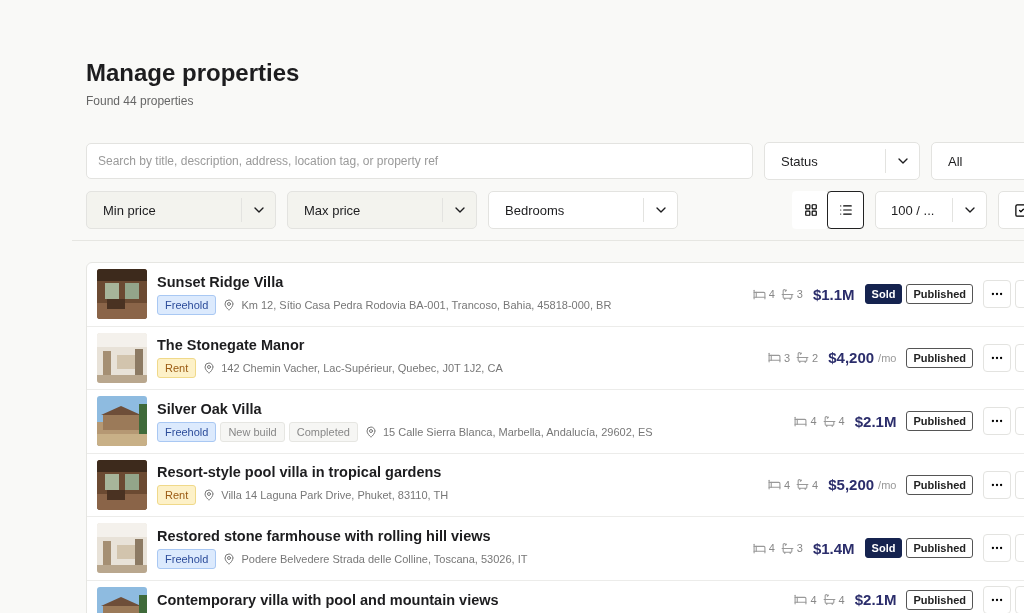 Image resolution: width=1024 pixels, height=613 pixels. I want to click on property-tag: New build, so click(252, 431).